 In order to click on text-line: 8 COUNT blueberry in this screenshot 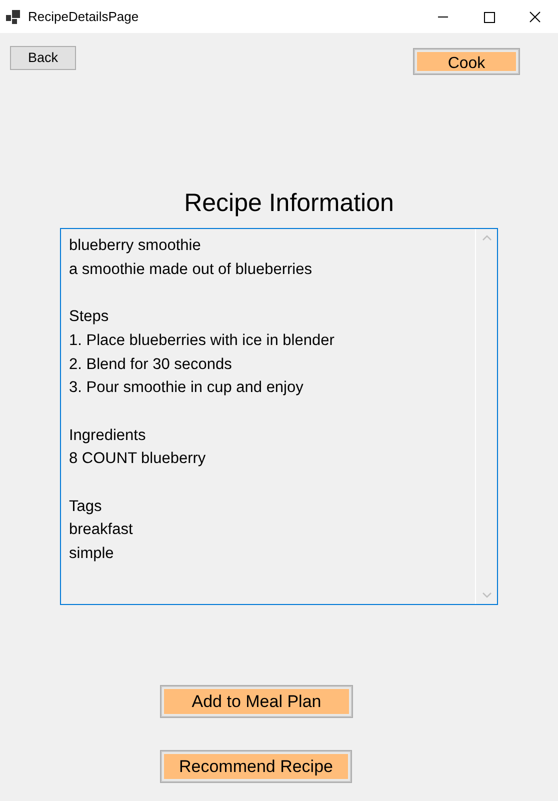, I will do `click(137, 459)`.